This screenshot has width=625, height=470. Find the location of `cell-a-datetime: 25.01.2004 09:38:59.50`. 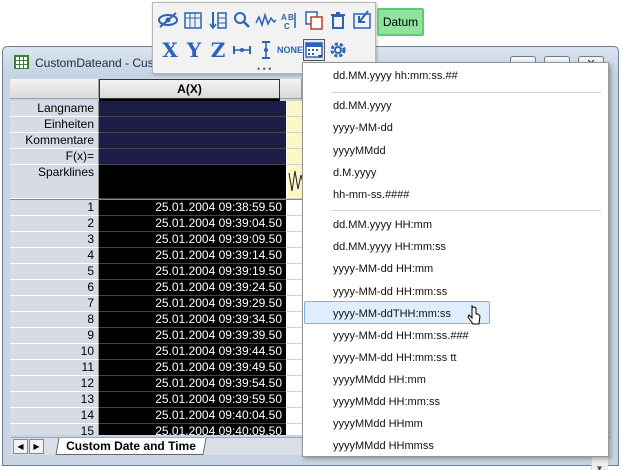

cell-a-datetime: 25.01.2004 09:38:59.50 is located at coordinates (192, 208).